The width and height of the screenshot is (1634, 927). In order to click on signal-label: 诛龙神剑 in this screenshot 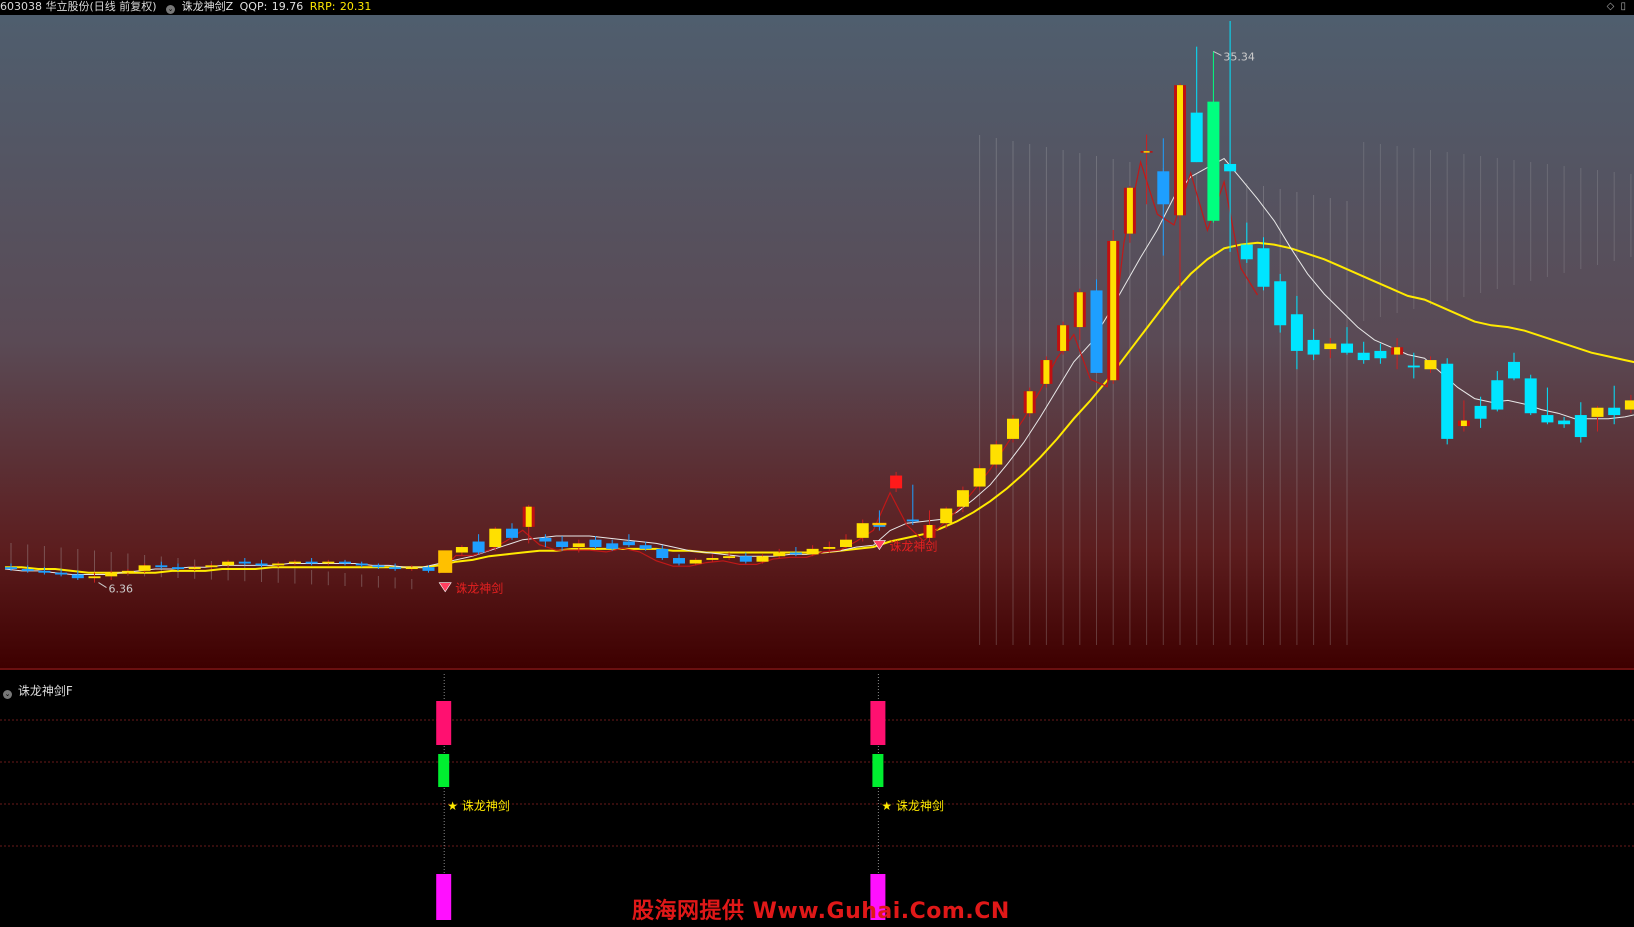, I will do `click(479, 588)`.